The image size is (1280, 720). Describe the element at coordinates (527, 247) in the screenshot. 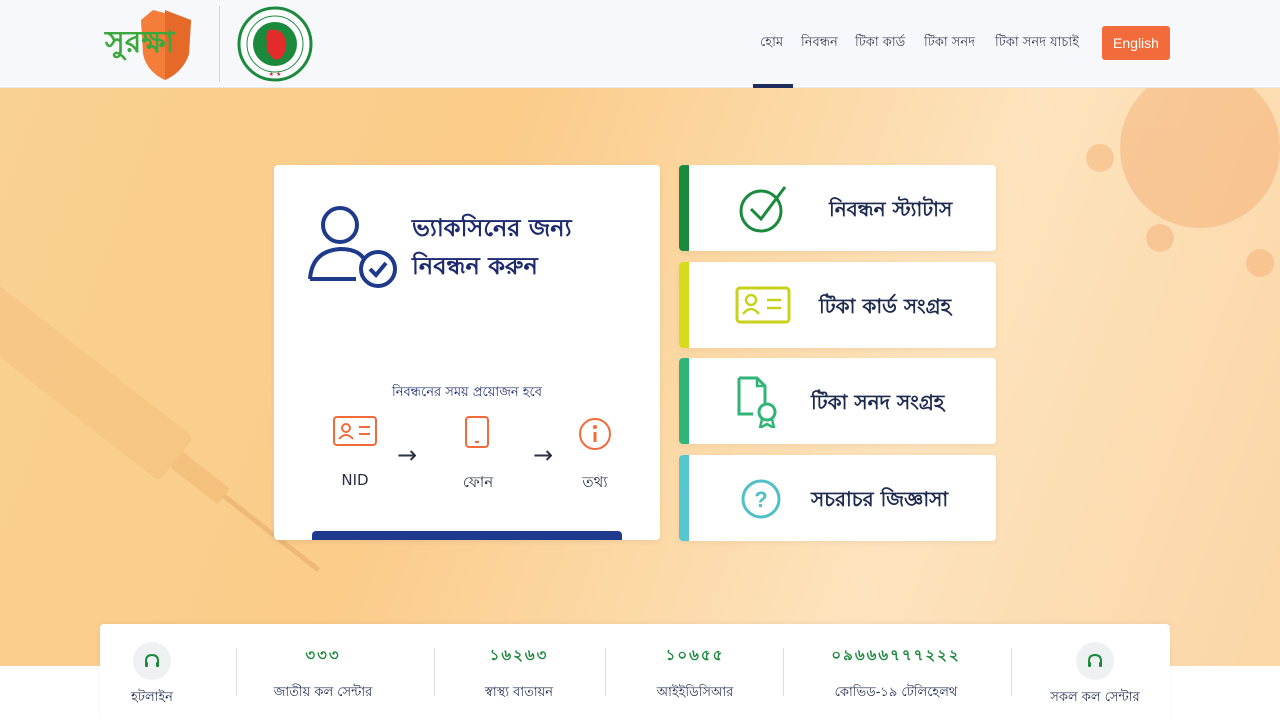

I see `register-title: ভ্যাকসিনের জন্য নিবন্ধন করুন` at that location.